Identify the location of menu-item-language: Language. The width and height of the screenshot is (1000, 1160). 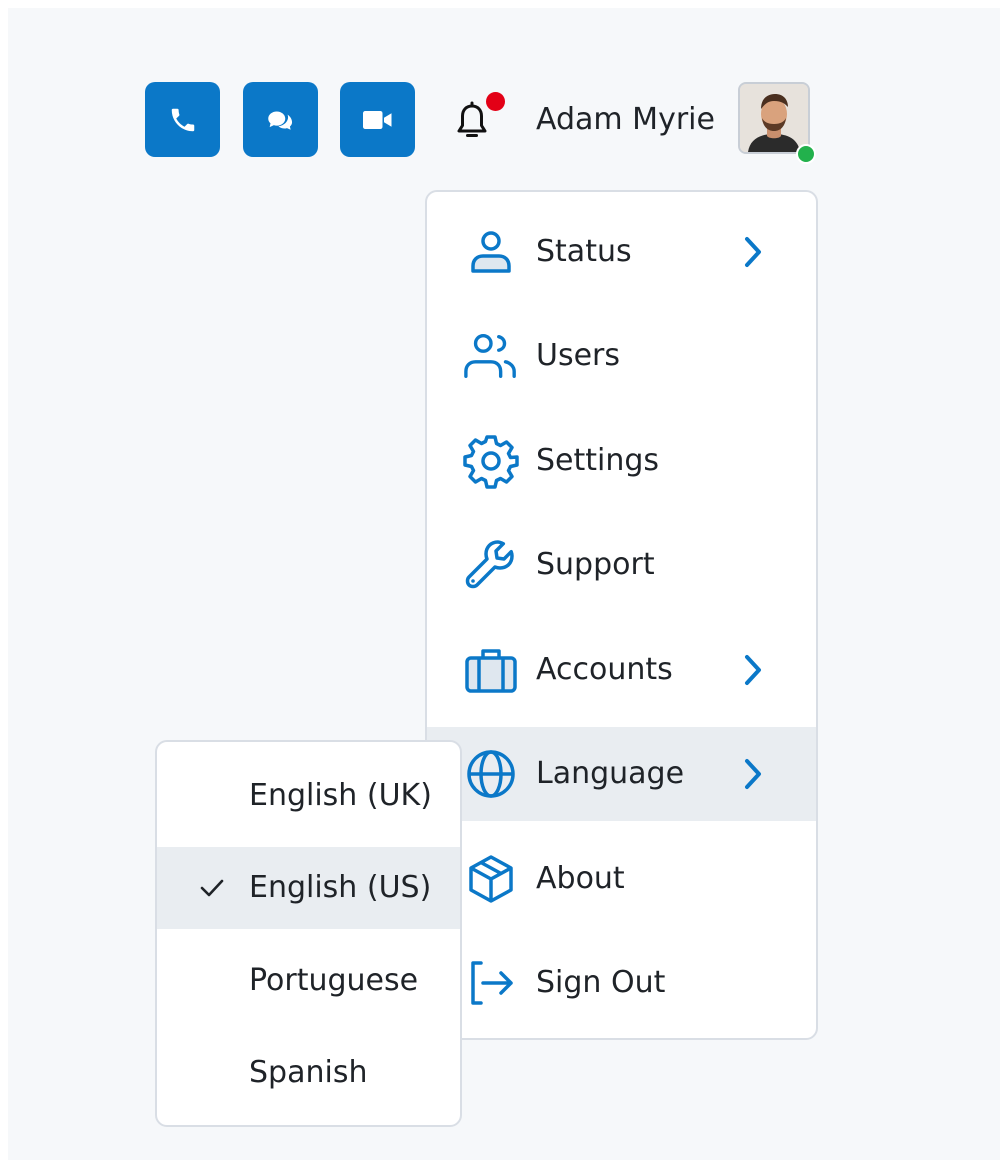
(621, 774).